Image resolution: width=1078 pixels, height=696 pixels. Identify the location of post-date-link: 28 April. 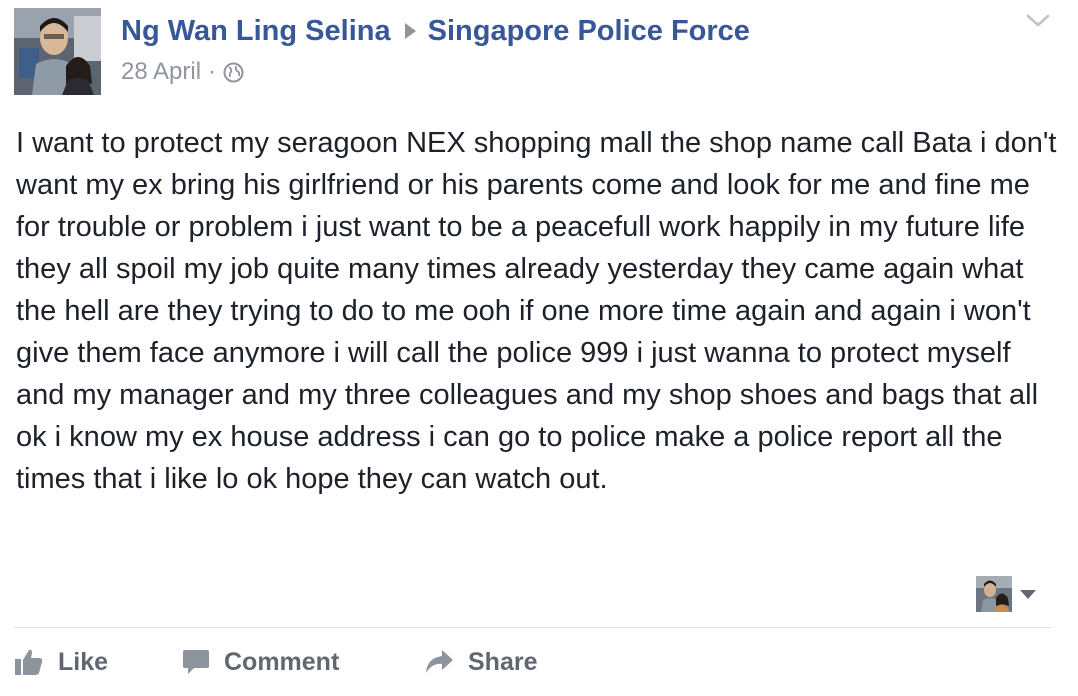
(161, 72).